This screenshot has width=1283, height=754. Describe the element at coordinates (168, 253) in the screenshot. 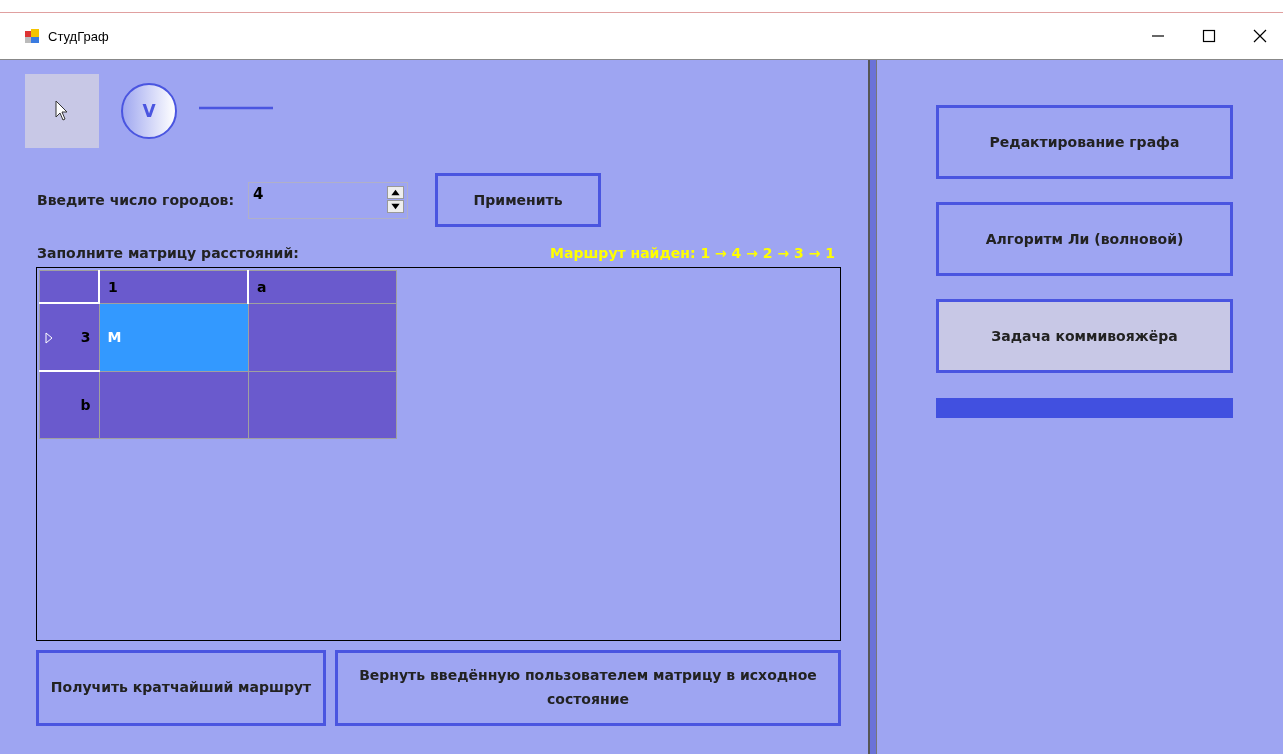

I see `matrix-label: Заполните матрицу расстояний:` at that location.